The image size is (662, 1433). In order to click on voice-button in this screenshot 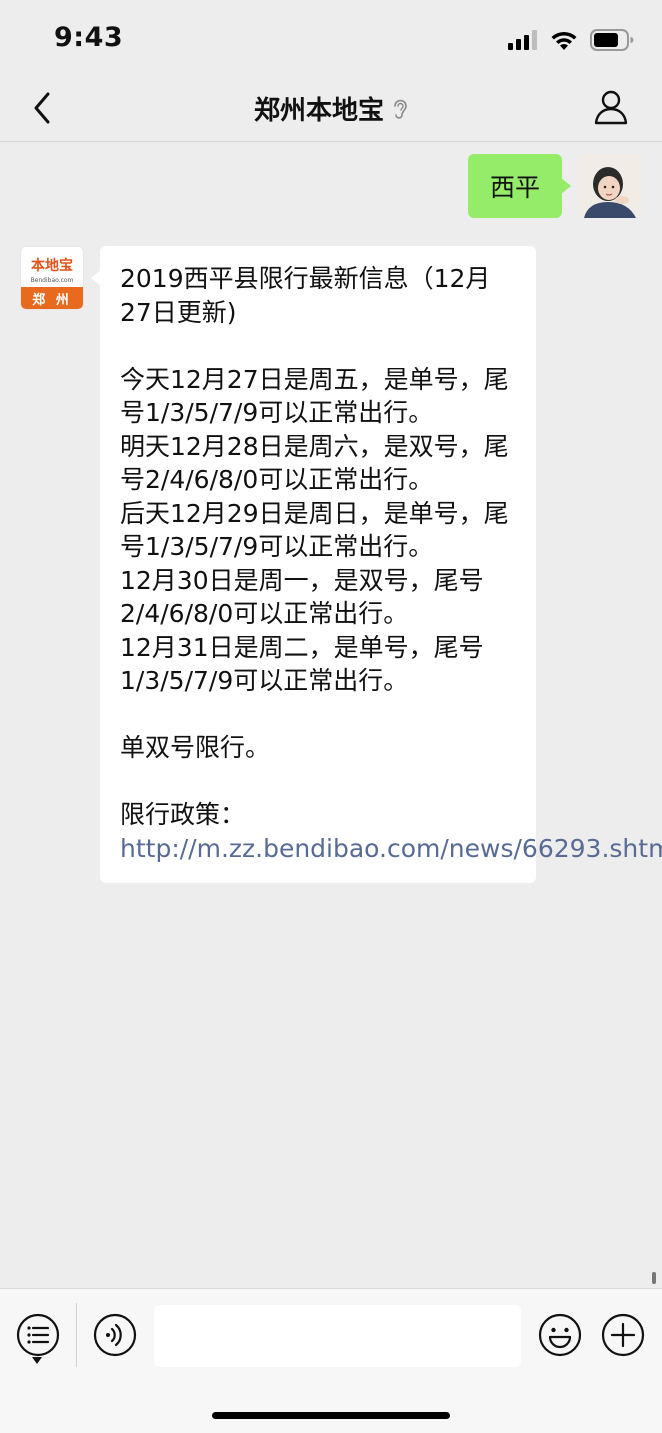, I will do `click(115, 1335)`.